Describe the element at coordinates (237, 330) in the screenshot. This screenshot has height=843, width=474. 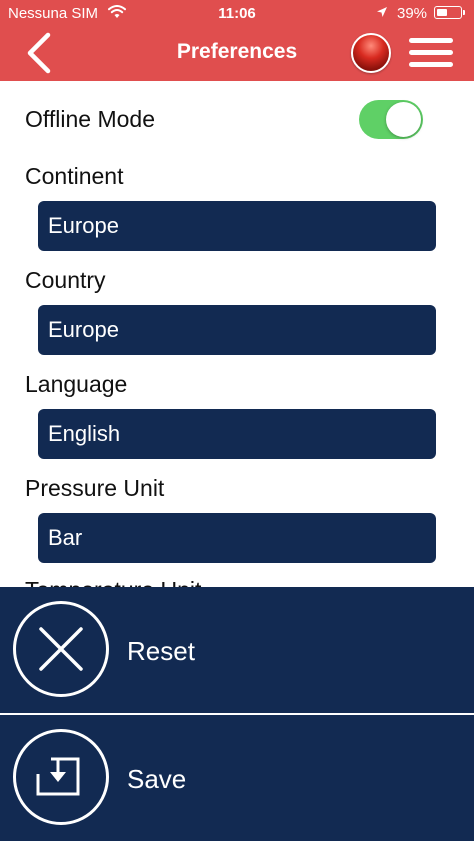
I see `country-select: Europe` at that location.